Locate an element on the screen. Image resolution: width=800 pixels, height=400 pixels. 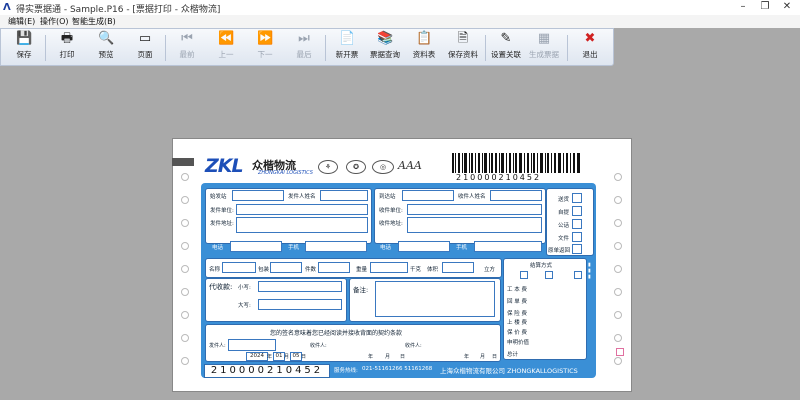
receiver-address-input is located at coordinates (474, 225).